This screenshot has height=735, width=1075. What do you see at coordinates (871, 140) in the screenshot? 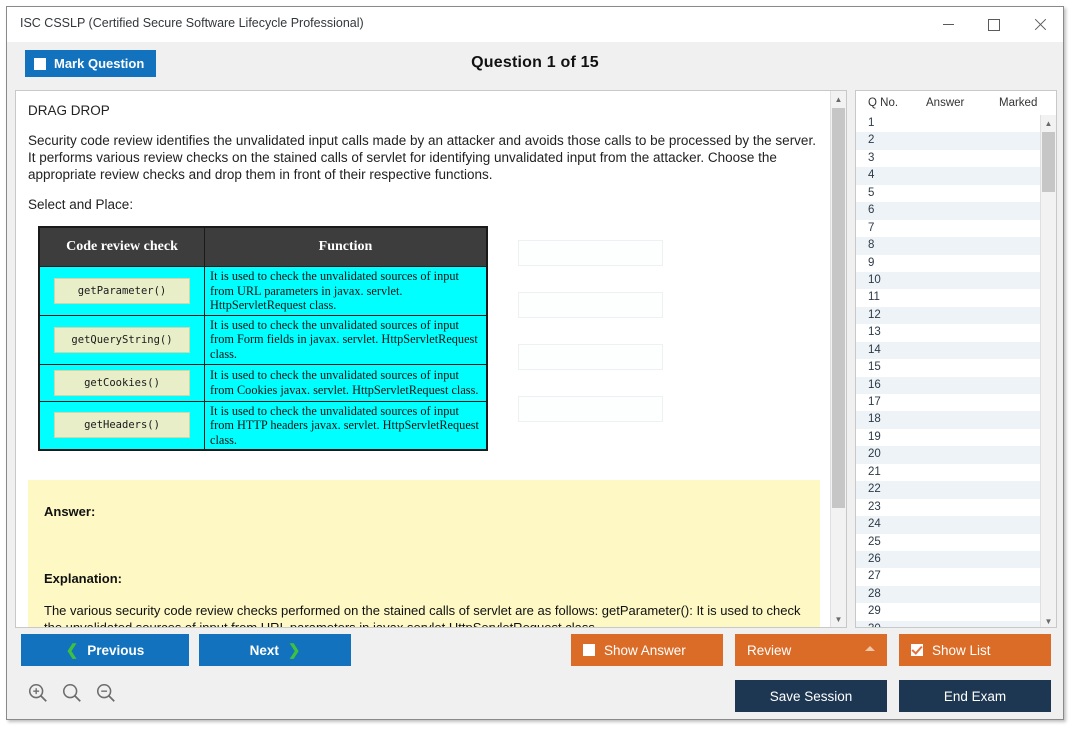
I see `list-item-number: 2` at bounding box center [871, 140].